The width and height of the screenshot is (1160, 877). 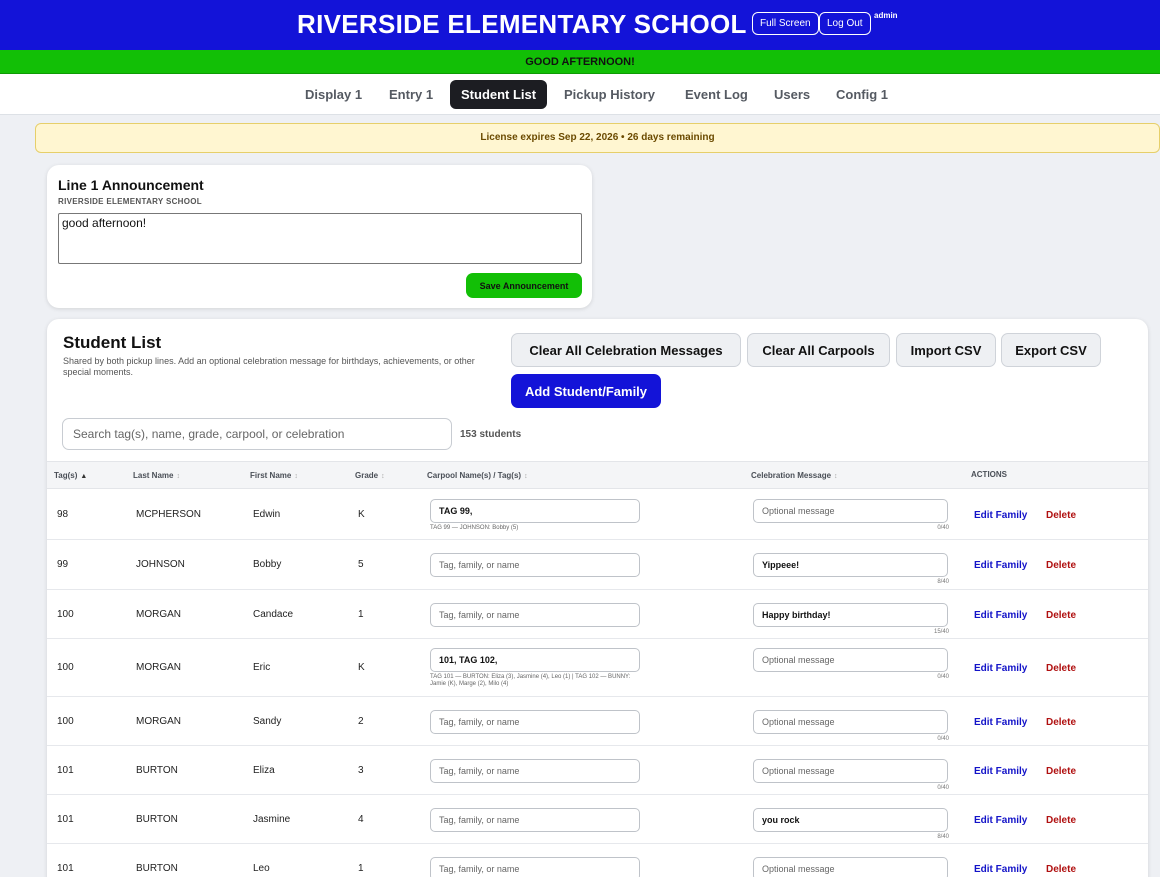 What do you see at coordinates (361, 721) in the screenshot?
I see `grade-cell: 2` at bounding box center [361, 721].